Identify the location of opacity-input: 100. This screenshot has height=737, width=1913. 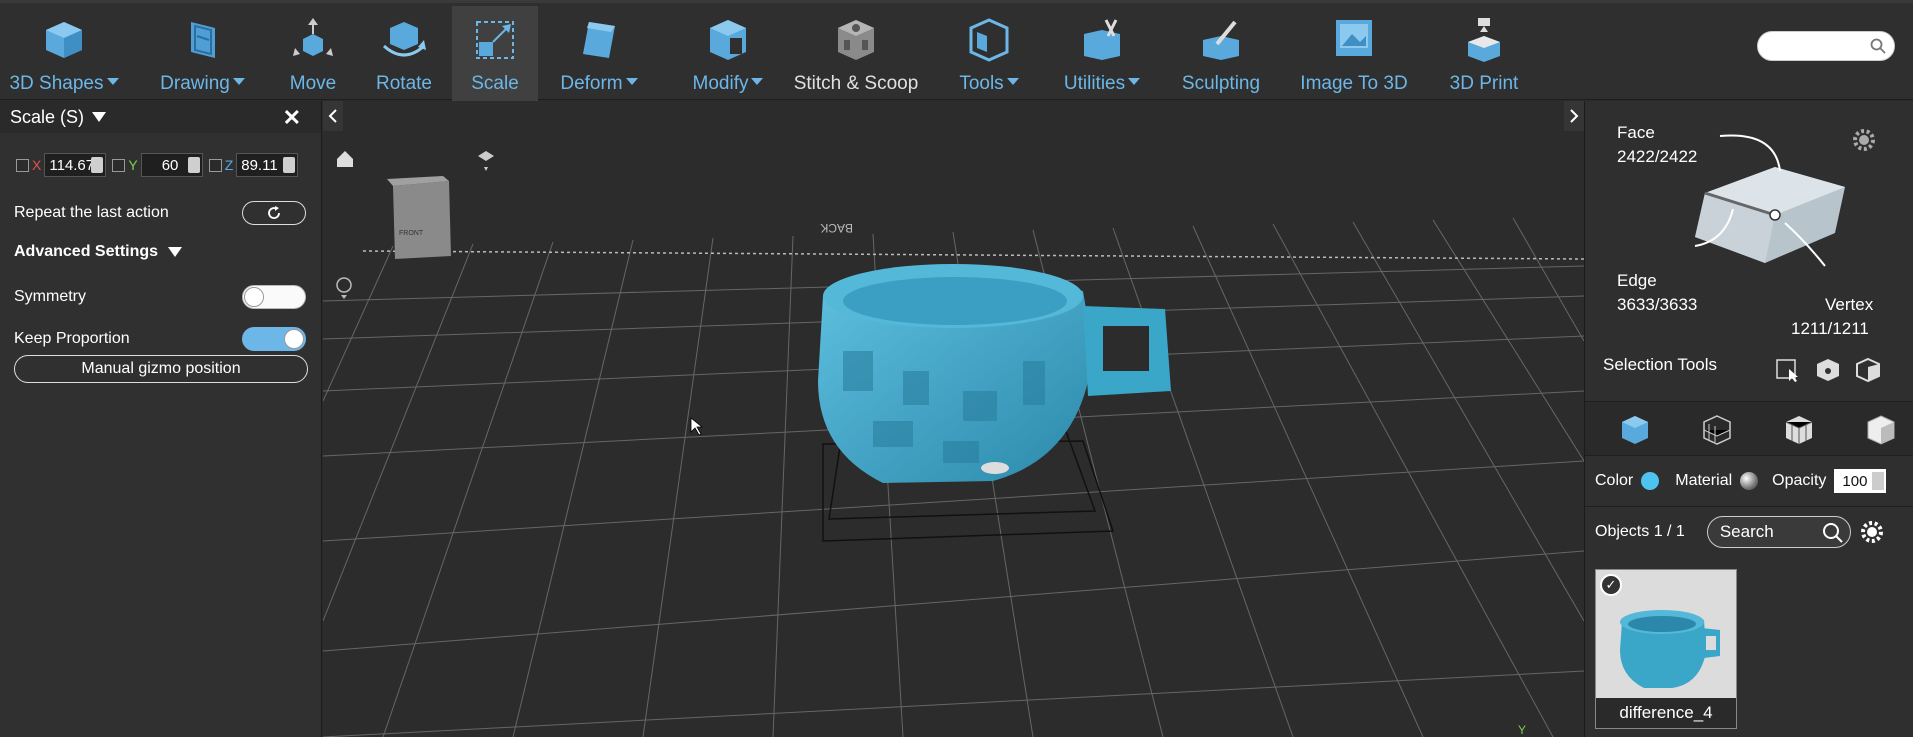
(1860, 481).